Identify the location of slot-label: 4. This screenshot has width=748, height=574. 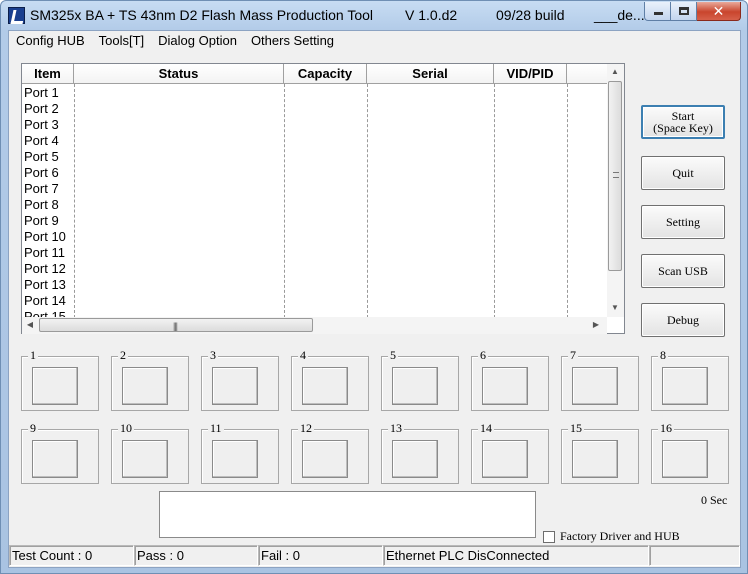
(303, 355).